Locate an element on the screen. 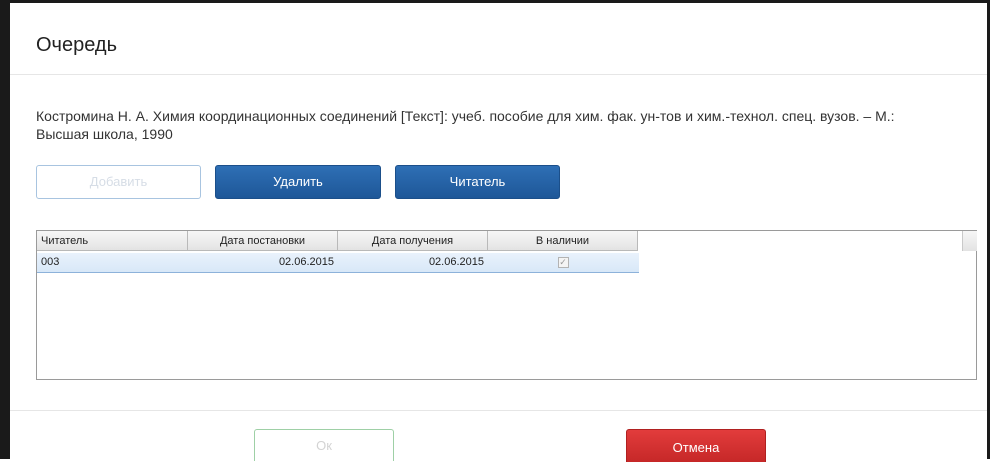 Image resolution: width=990 pixels, height=466 pixels. column-header-date-queued: Дата постановки is located at coordinates (263, 241).